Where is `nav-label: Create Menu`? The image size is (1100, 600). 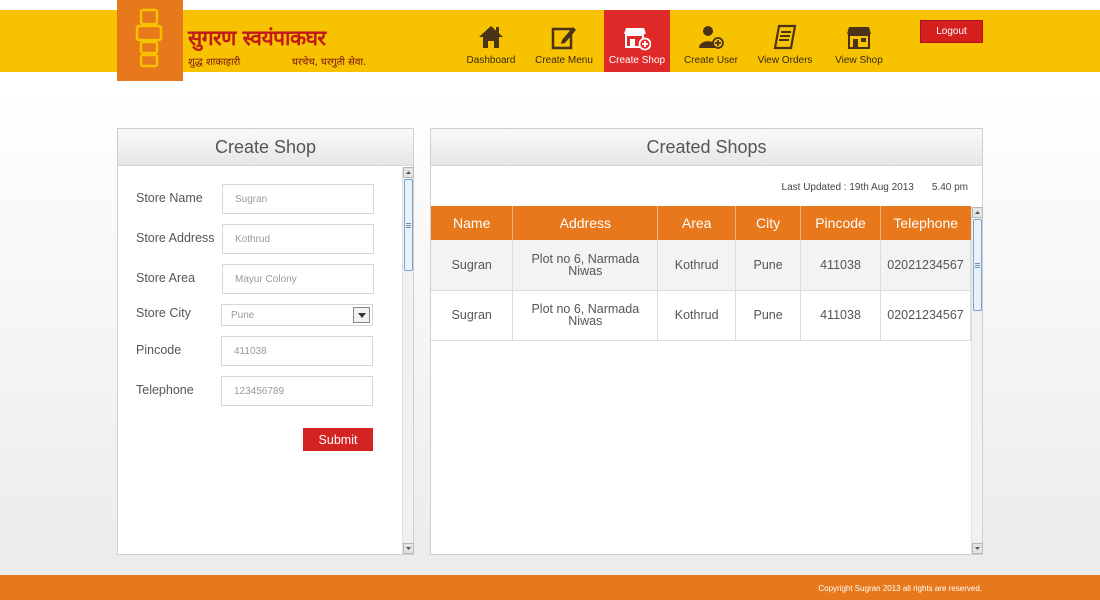 nav-label: Create Menu is located at coordinates (564, 60).